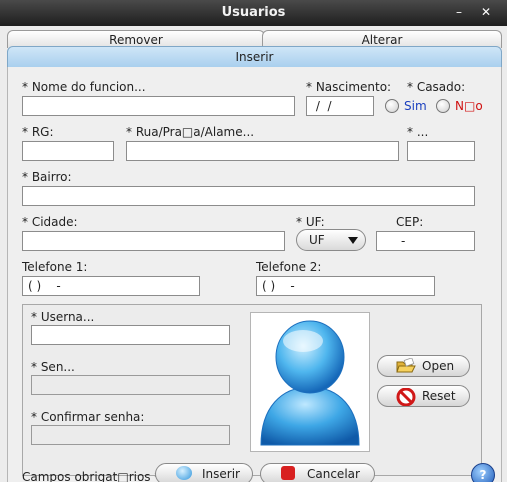 The image size is (507, 482). I want to click on senha-field, so click(130, 385).